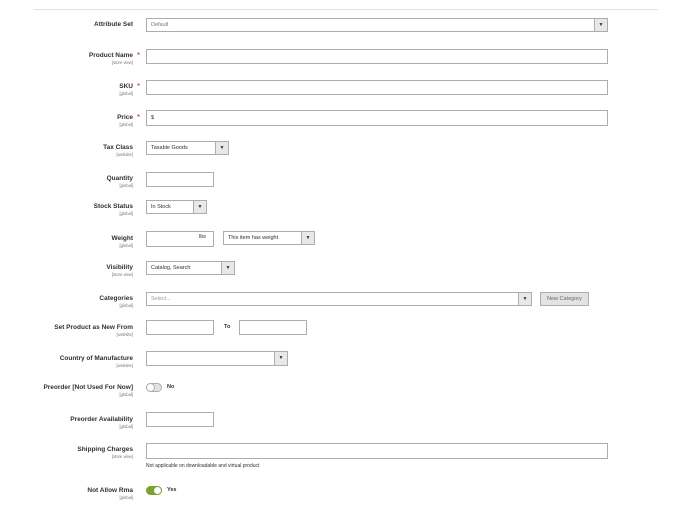 This screenshot has width=687, height=524. I want to click on quantity-scope: [global], so click(126, 185).